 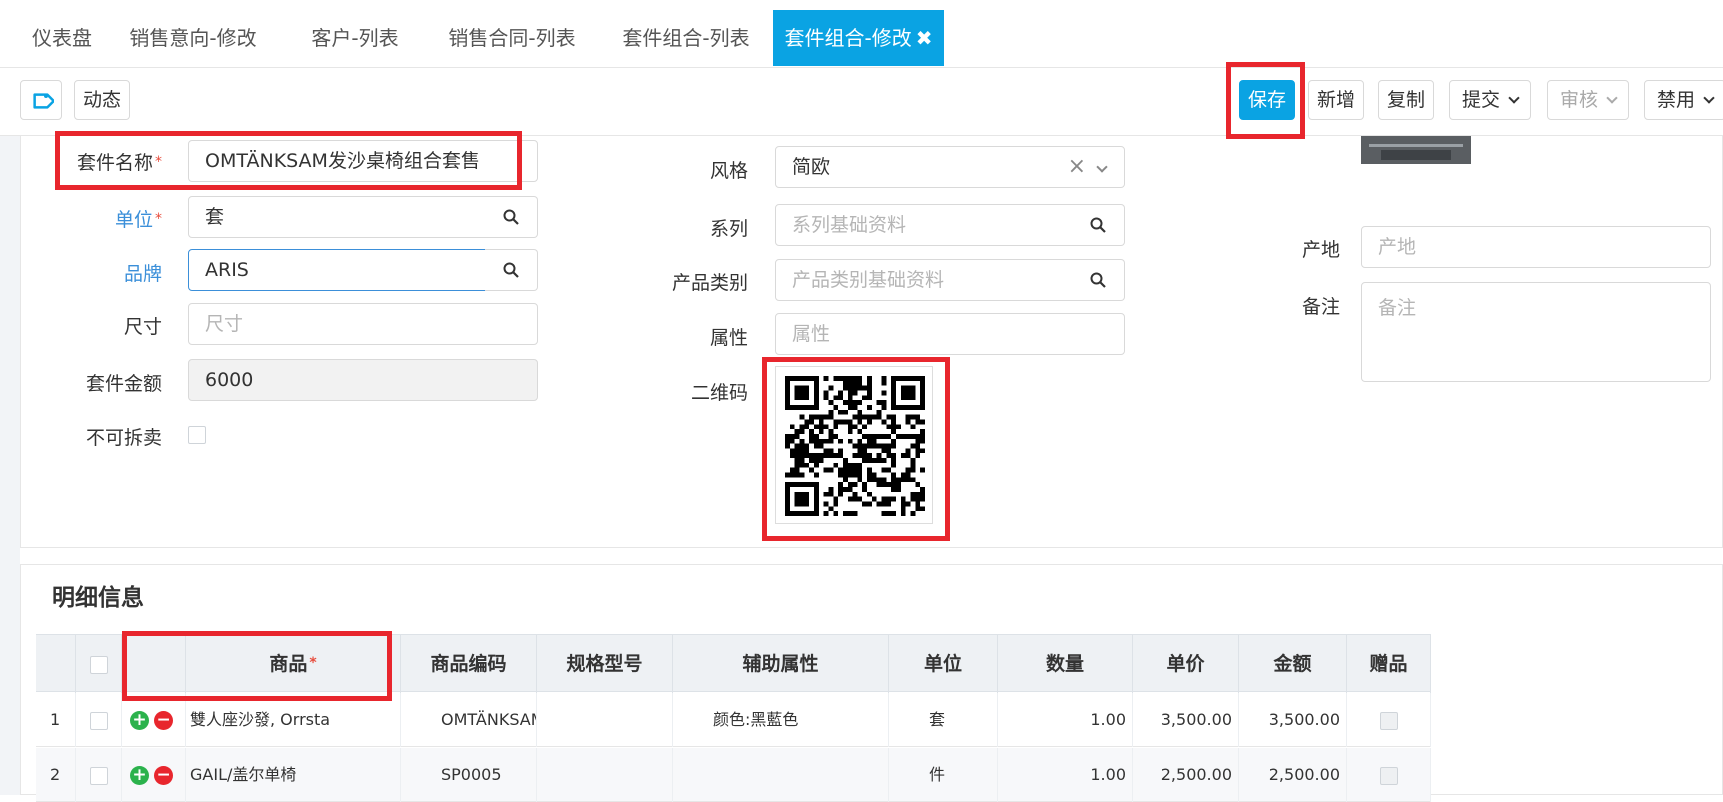 What do you see at coordinates (193, 38) in the screenshot?
I see `tab-sales-intent-edit: 销售意向-修改` at bounding box center [193, 38].